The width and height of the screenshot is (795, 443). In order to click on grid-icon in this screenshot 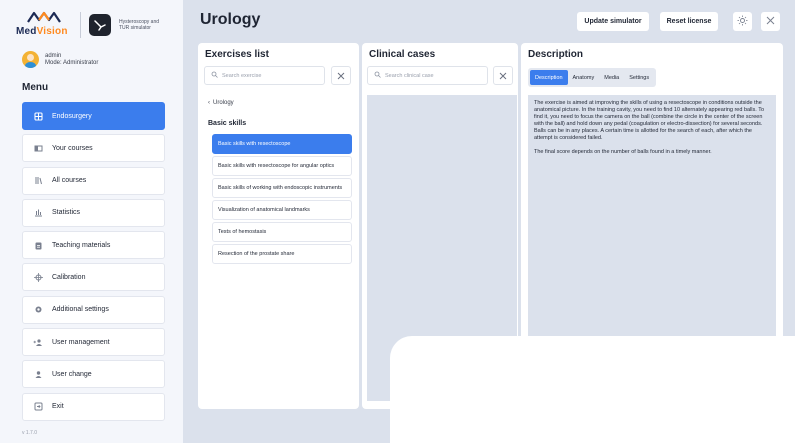, I will do `click(38, 116)`.